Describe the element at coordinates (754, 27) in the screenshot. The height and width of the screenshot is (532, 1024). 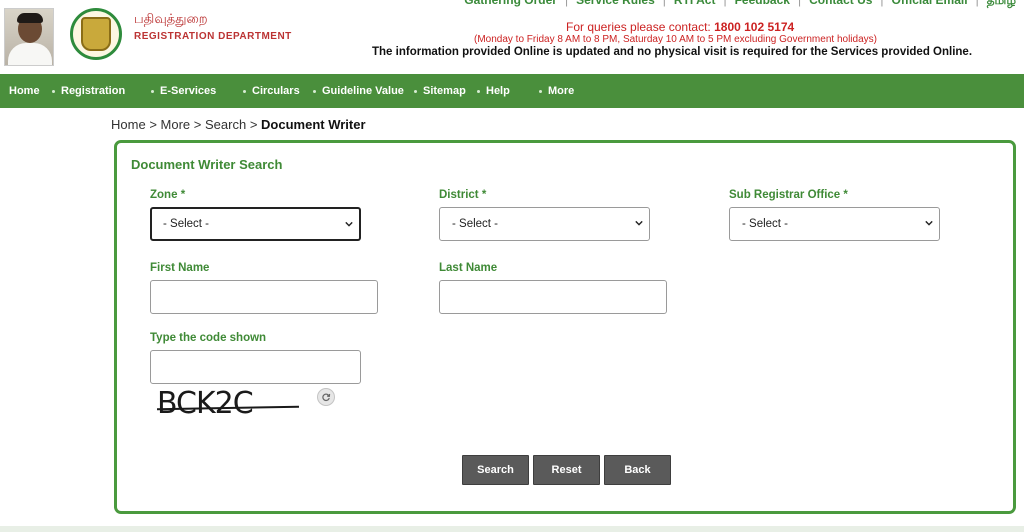
I see `helpline-number: 1800 102 5174` at that location.